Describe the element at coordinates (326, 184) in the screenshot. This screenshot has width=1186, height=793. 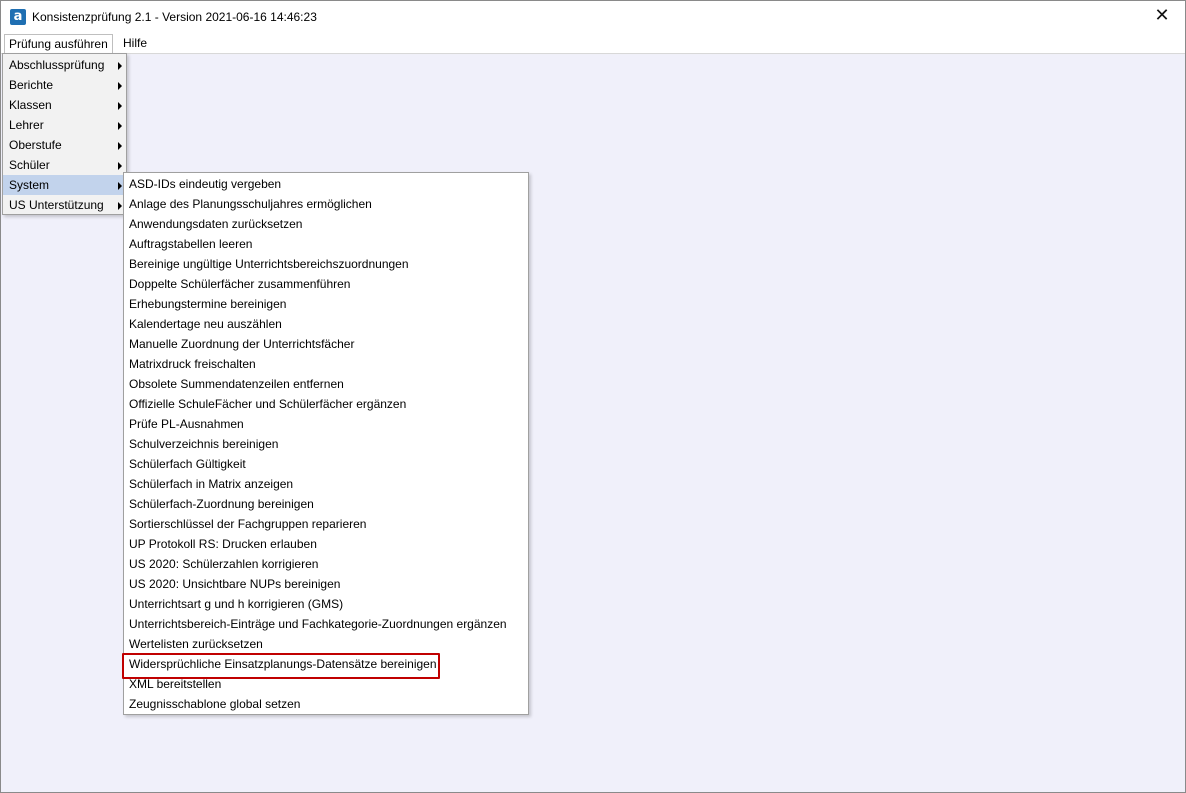
I see `submenu-item-0: ASD-IDs eindeutig vergeben` at that location.